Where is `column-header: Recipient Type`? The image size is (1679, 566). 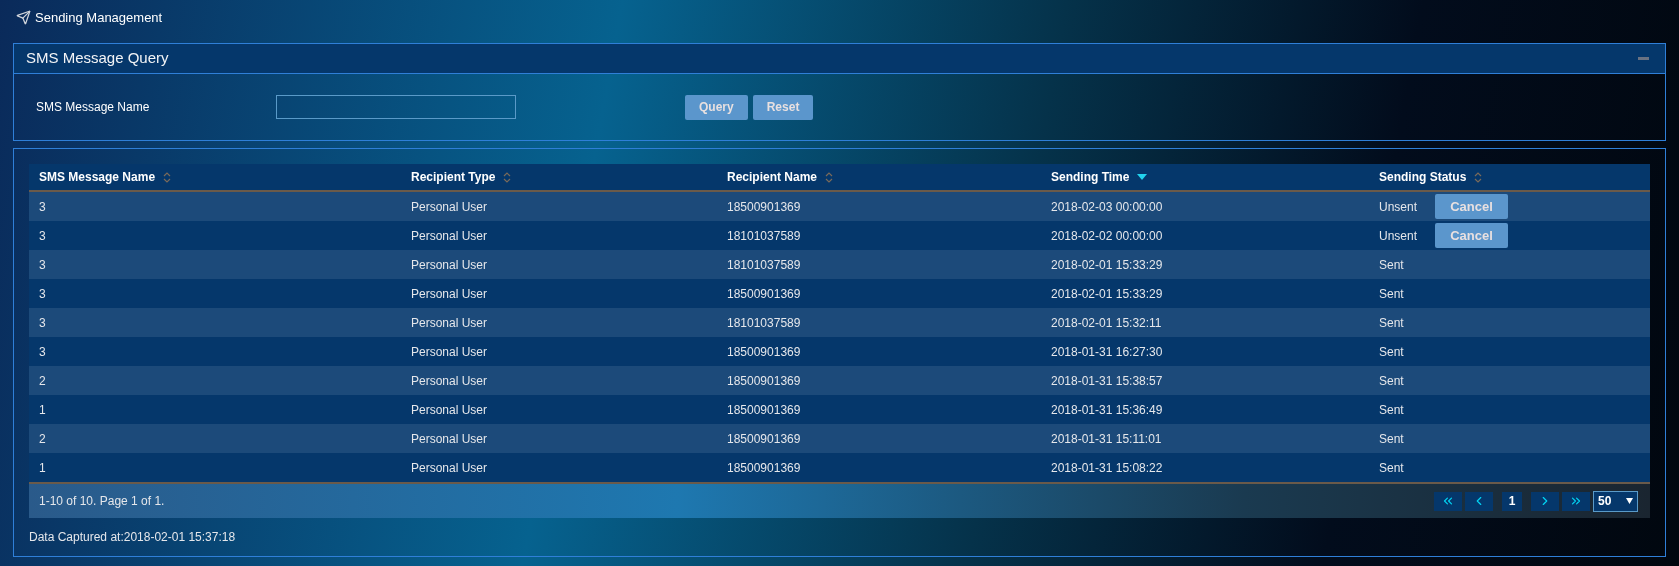
column-header: Recipient Type is located at coordinates (453, 177).